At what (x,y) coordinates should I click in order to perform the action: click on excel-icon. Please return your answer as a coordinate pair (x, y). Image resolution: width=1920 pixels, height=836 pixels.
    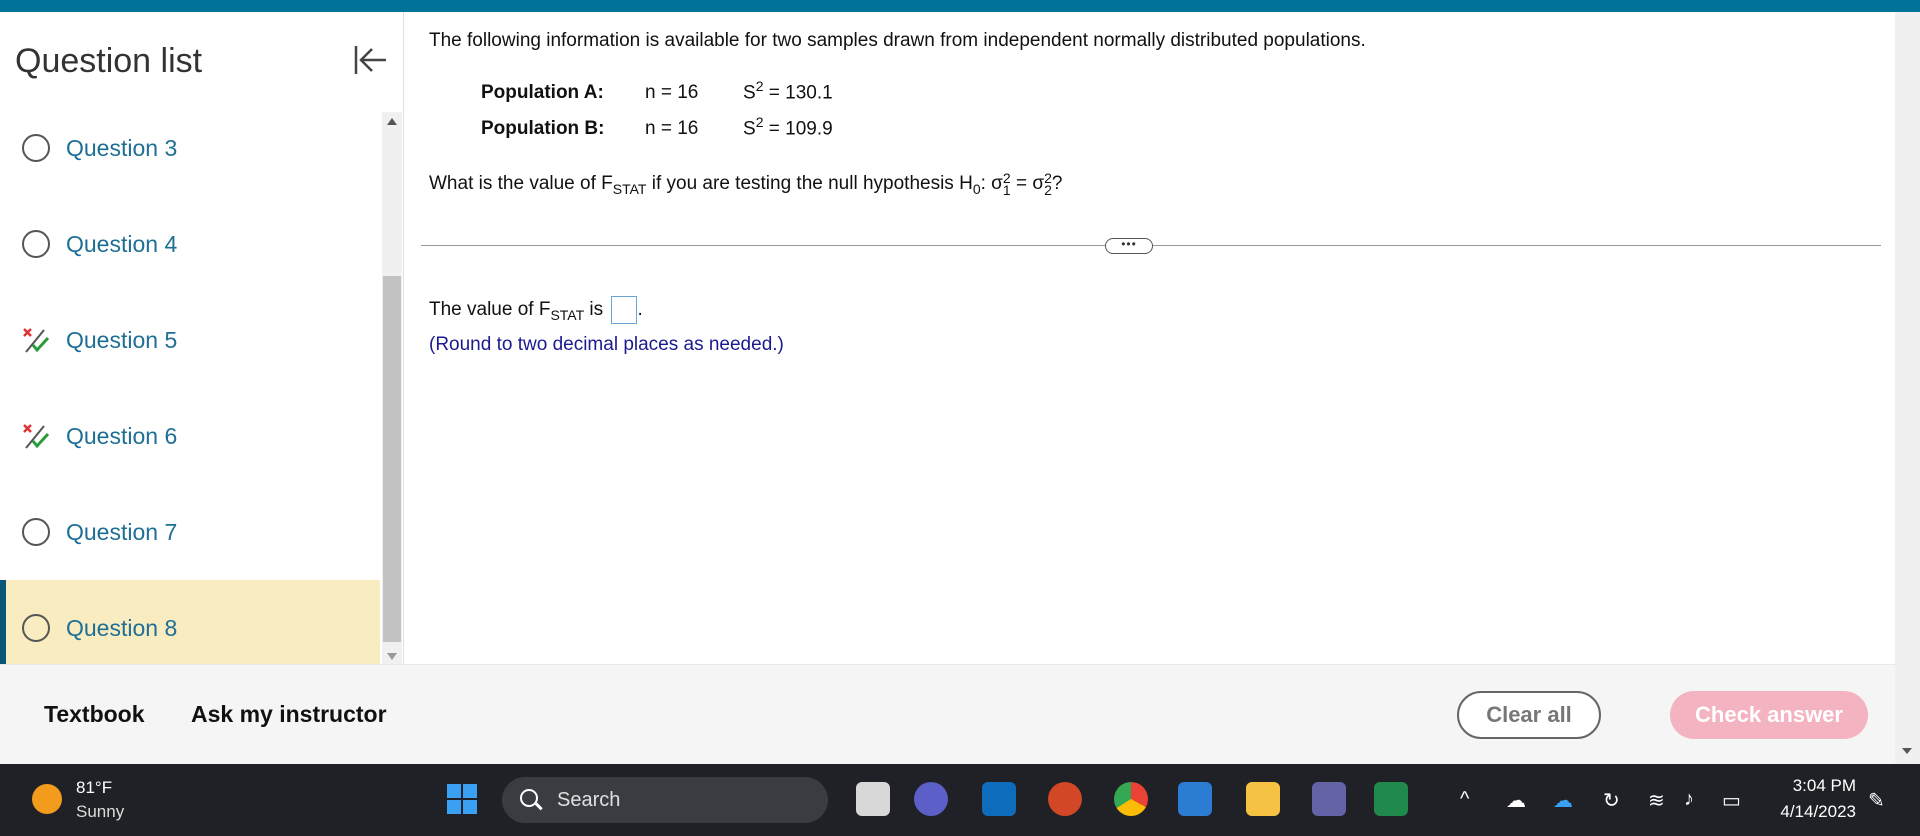
    Looking at the image, I should click on (1391, 799).